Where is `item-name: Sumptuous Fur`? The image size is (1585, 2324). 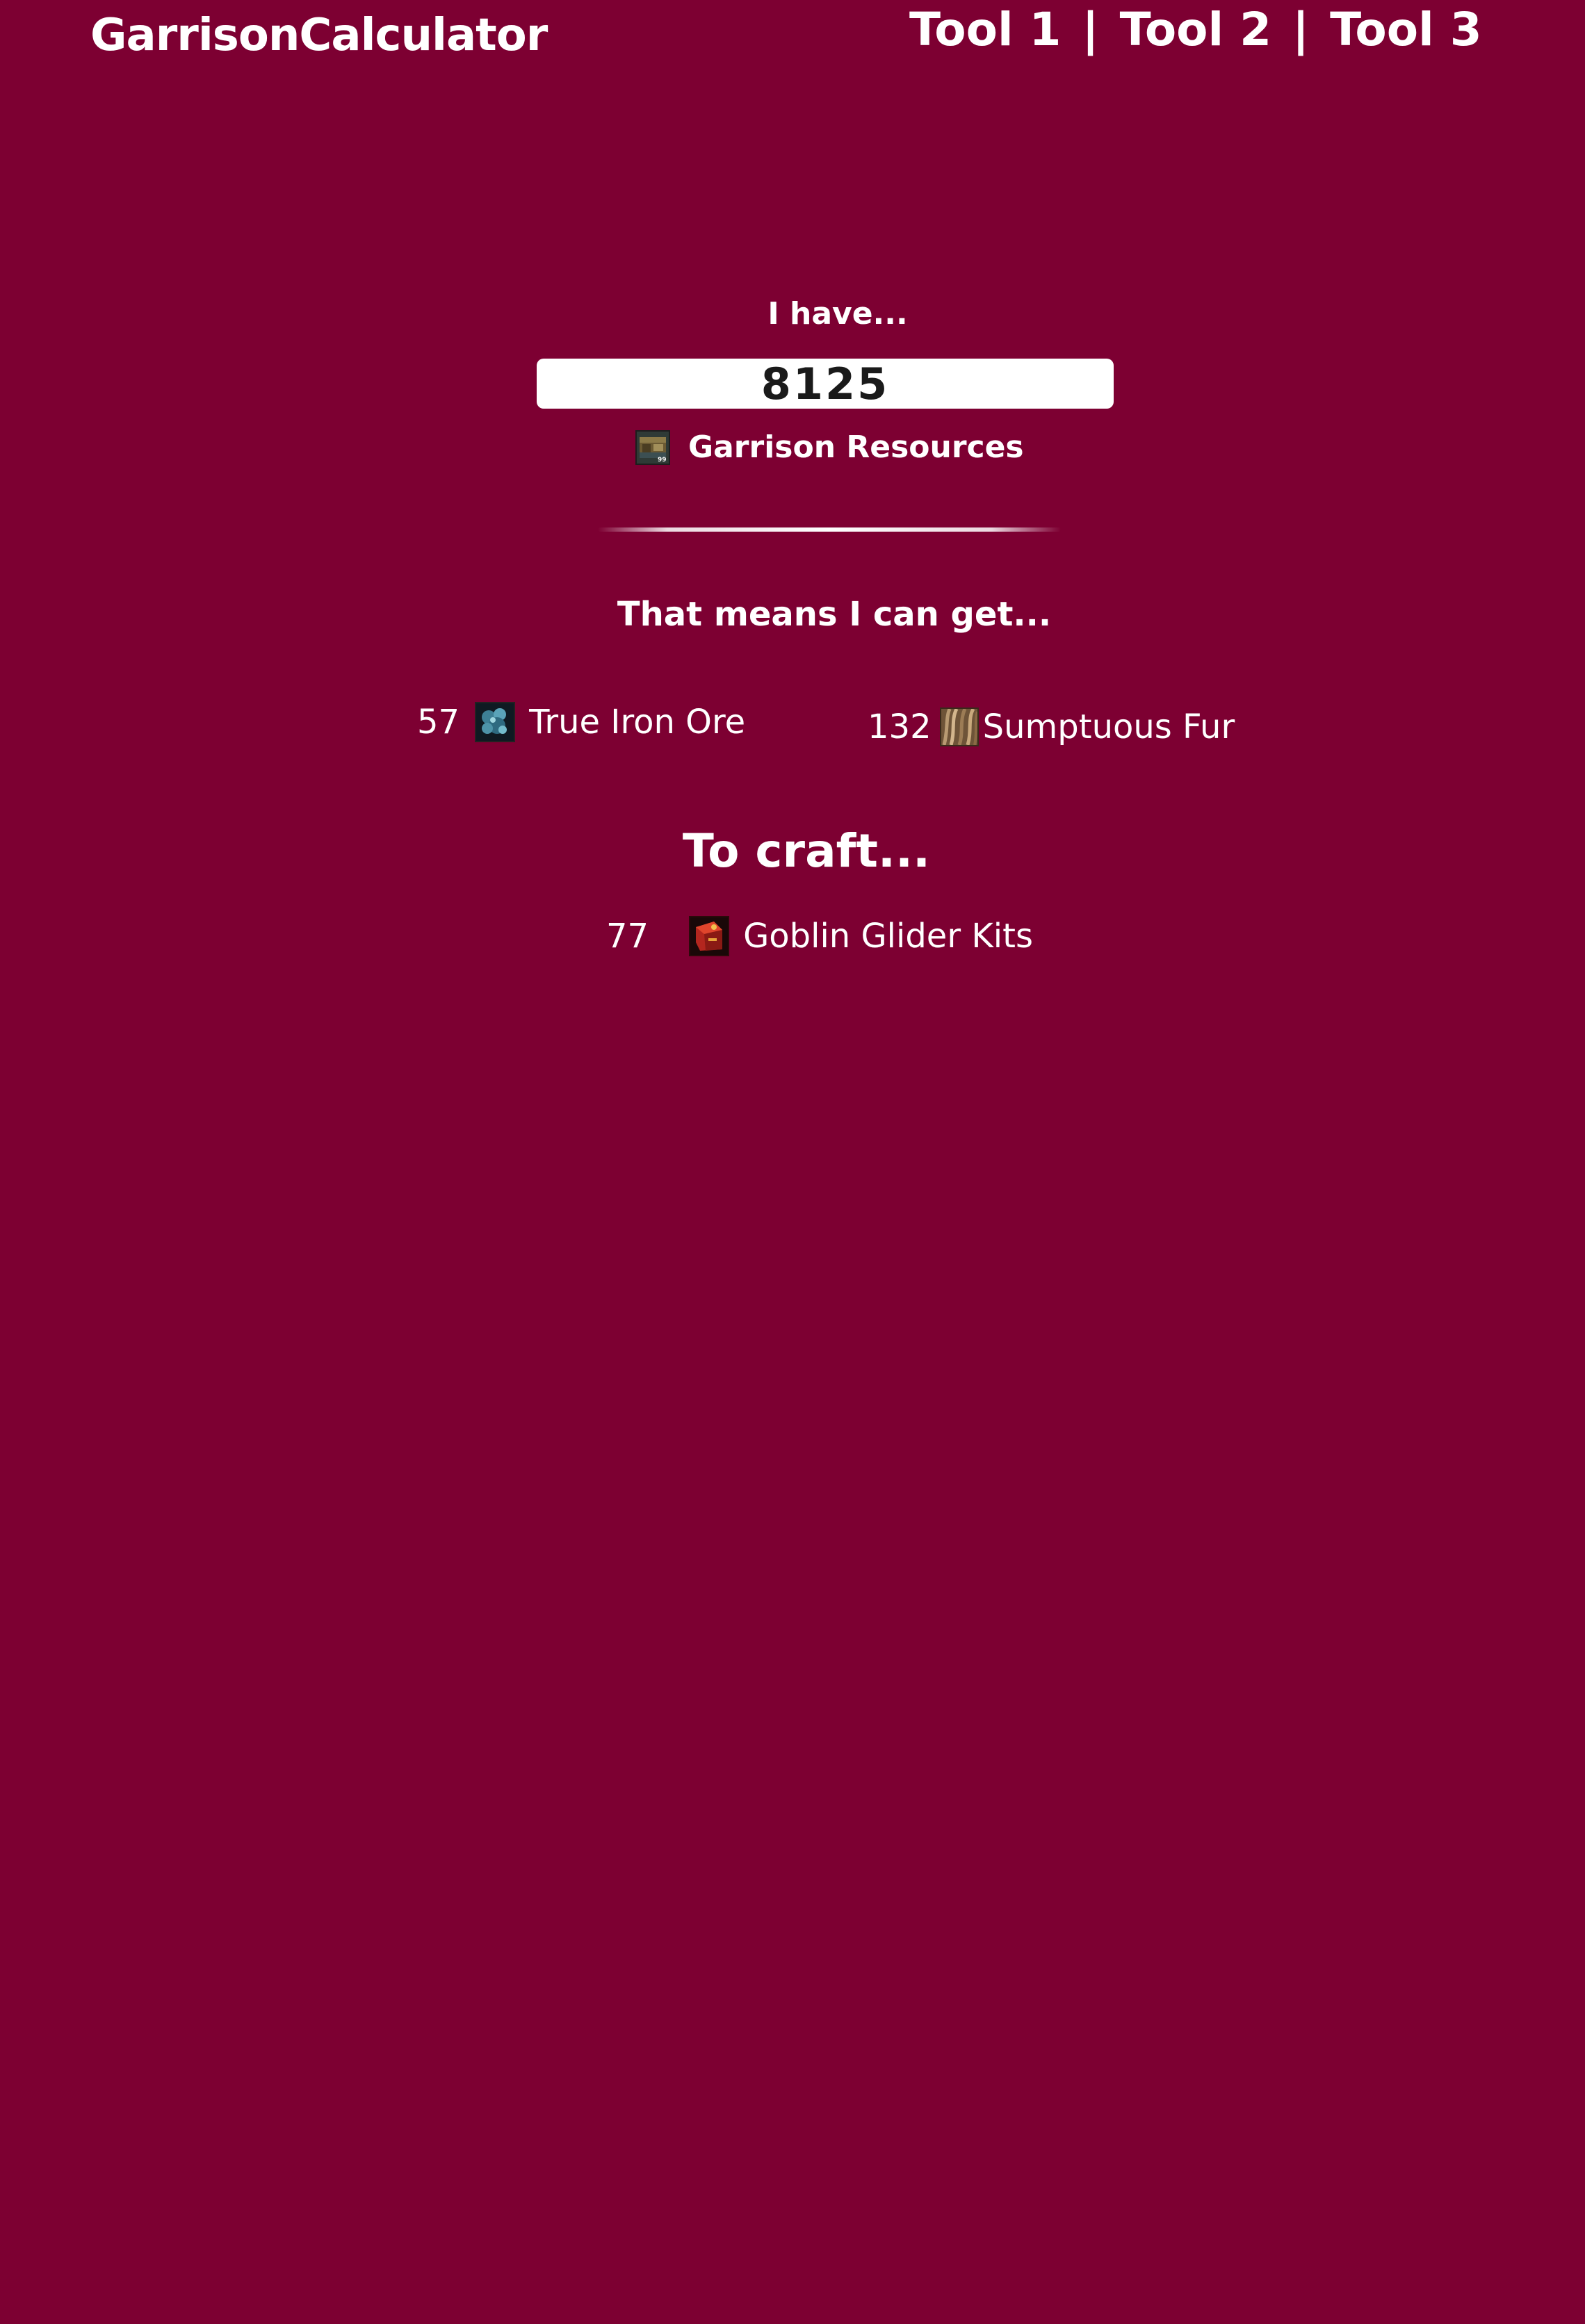
item-name: Sumptuous Fur is located at coordinates (1108, 726).